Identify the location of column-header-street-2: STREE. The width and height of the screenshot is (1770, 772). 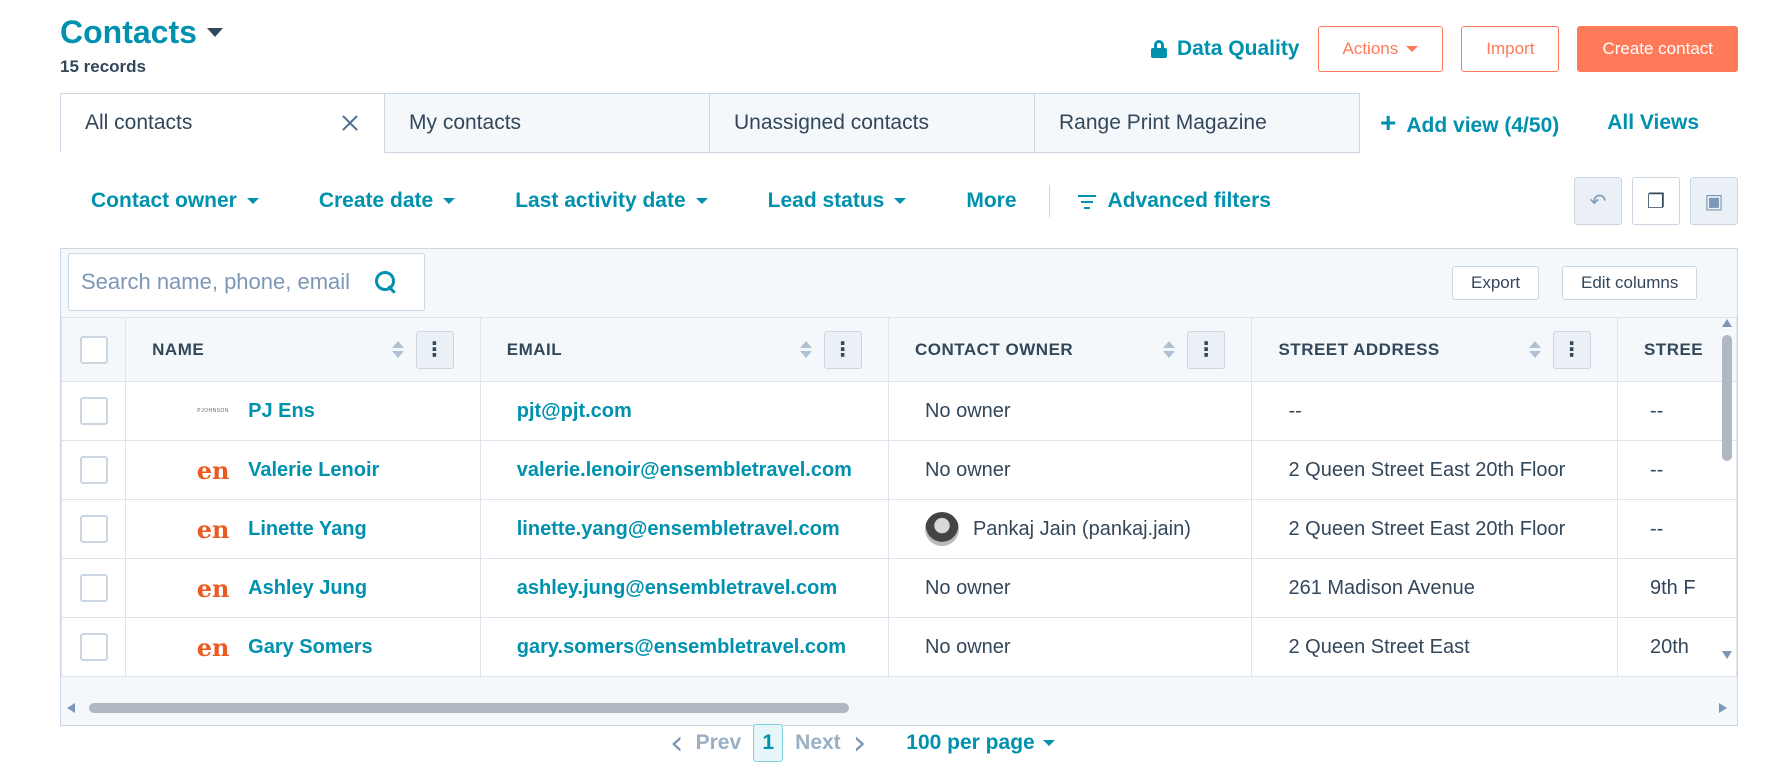
(1676, 349).